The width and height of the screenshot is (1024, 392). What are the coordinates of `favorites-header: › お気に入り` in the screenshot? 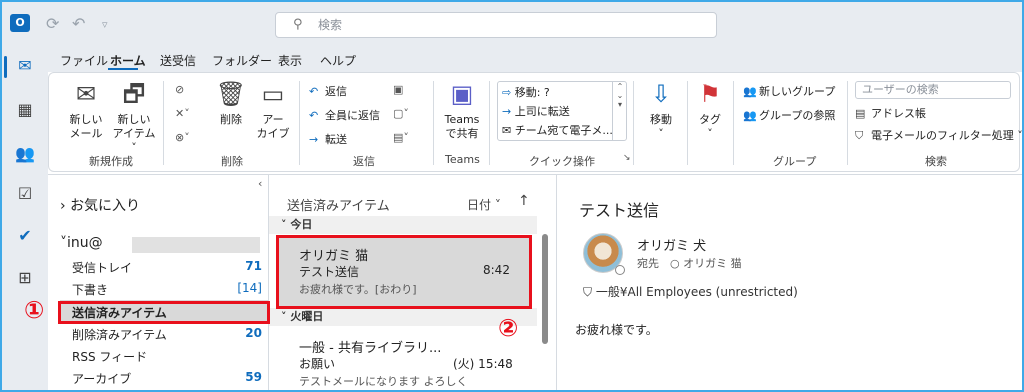 It's located at (100, 205).